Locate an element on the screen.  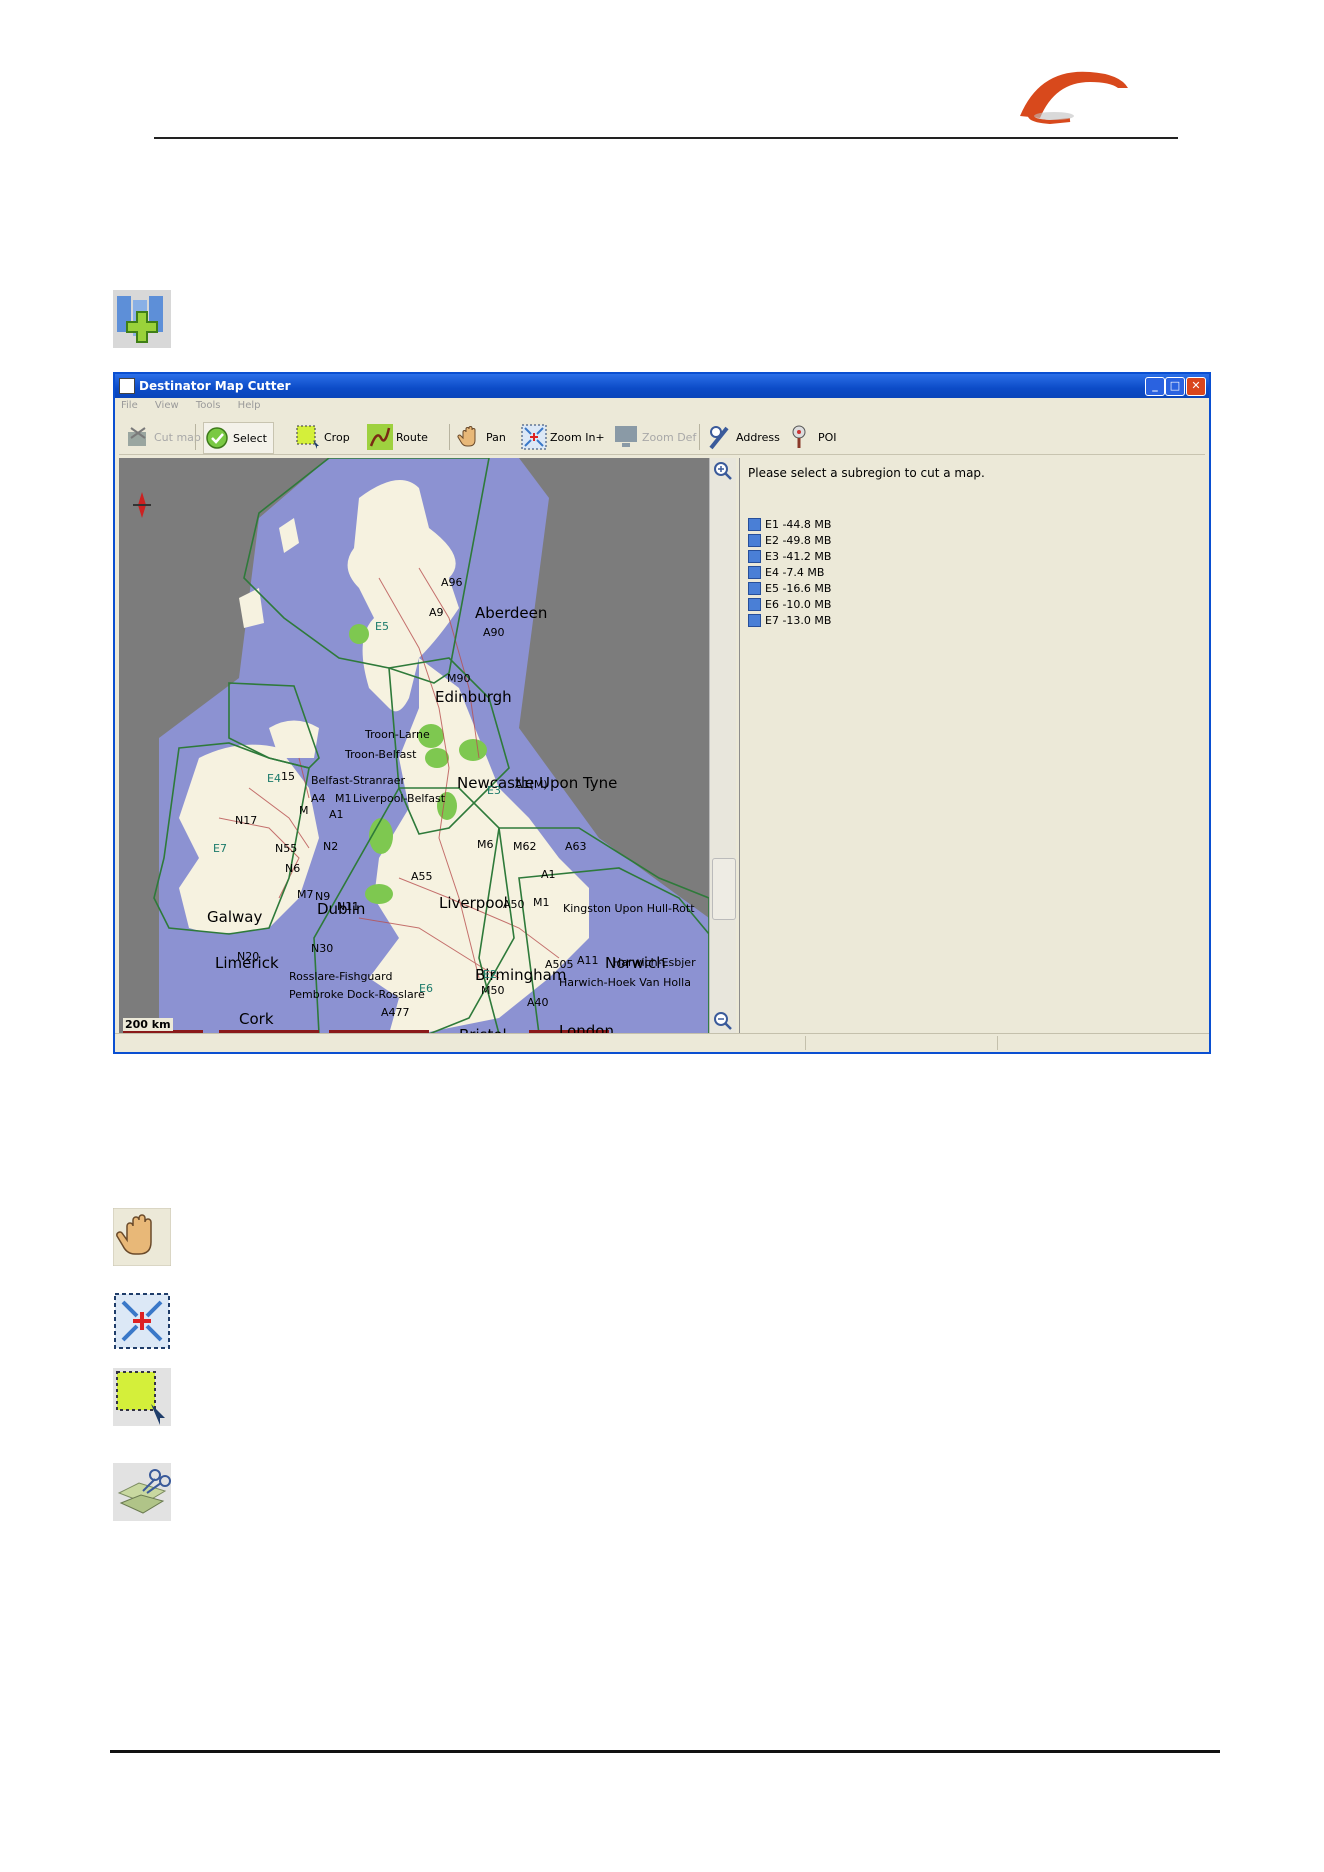
close-button: ✕ is located at coordinates (1196, 386).